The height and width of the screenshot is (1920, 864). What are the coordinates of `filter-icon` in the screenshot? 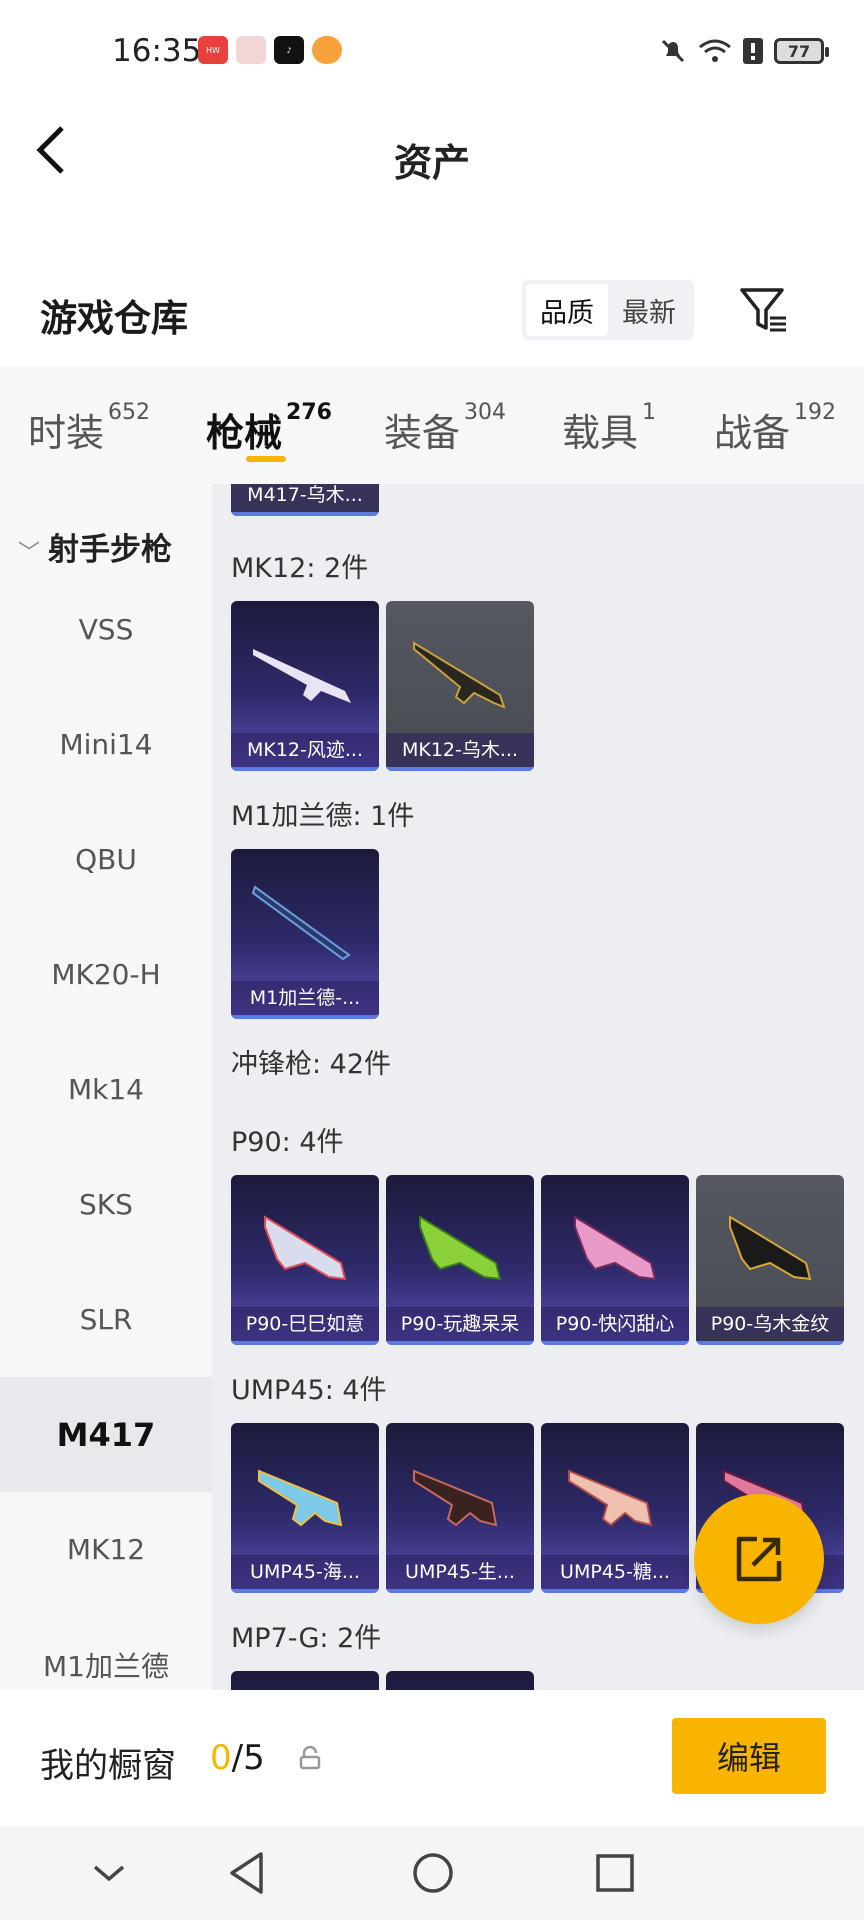 It's located at (763, 310).